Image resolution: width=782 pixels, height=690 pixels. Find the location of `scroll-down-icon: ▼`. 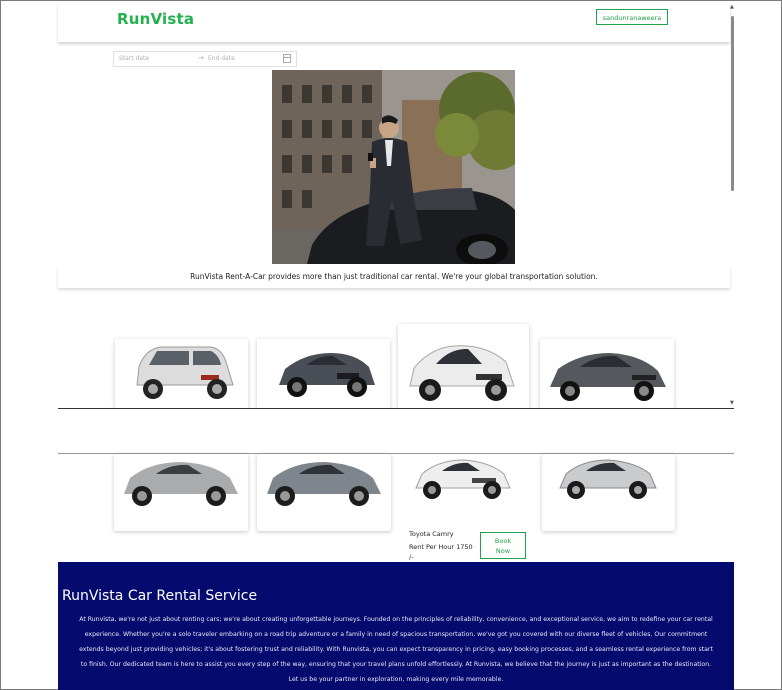

scroll-down-icon: ▼ is located at coordinates (732, 403).